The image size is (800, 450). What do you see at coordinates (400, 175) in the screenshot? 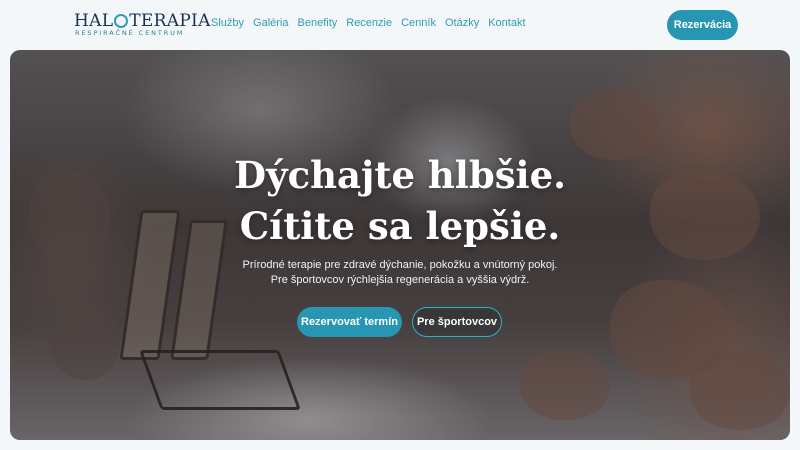
I see `hero-headline-line1: Dýchajte hlbšie.` at bounding box center [400, 175].